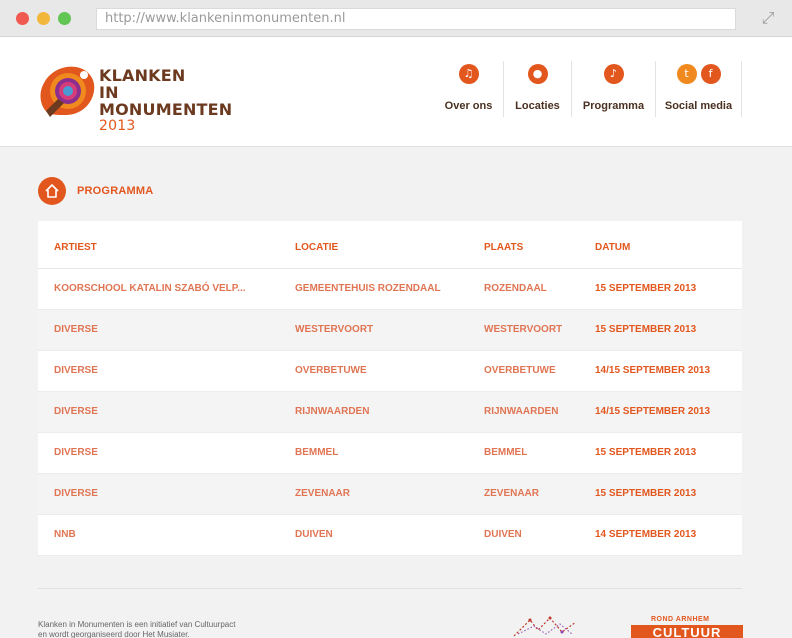 The image size is (792, 638). What do you see at coordinates (612, 247) in the screenshot?
I see `column-header-datum: DATUM` at bounding box center [612, 247].